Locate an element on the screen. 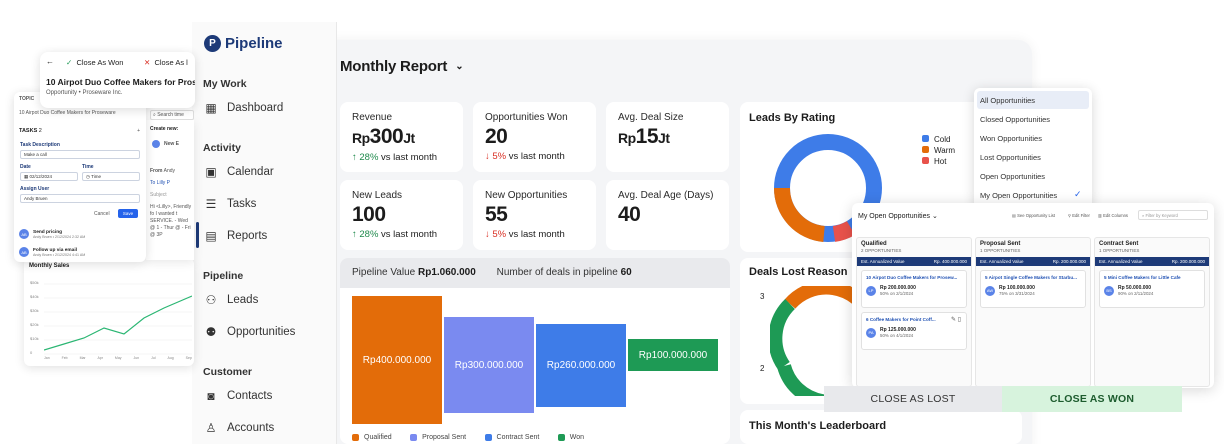  donut-hot is located at coordinates (844, 231).